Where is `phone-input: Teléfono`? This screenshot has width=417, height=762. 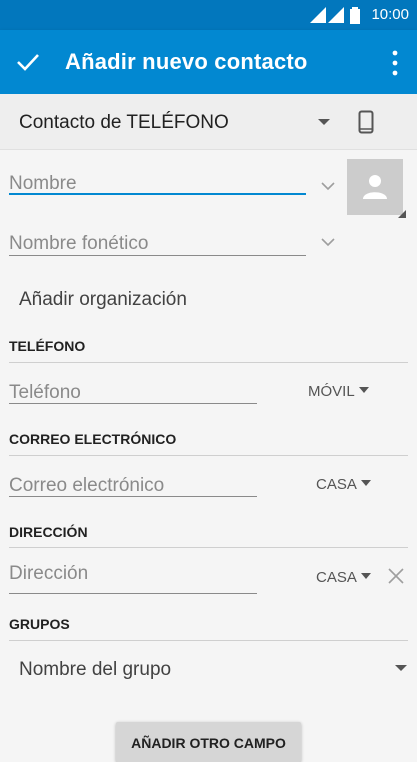
phone-input: Teléfono is located at coordinates (45, 393).